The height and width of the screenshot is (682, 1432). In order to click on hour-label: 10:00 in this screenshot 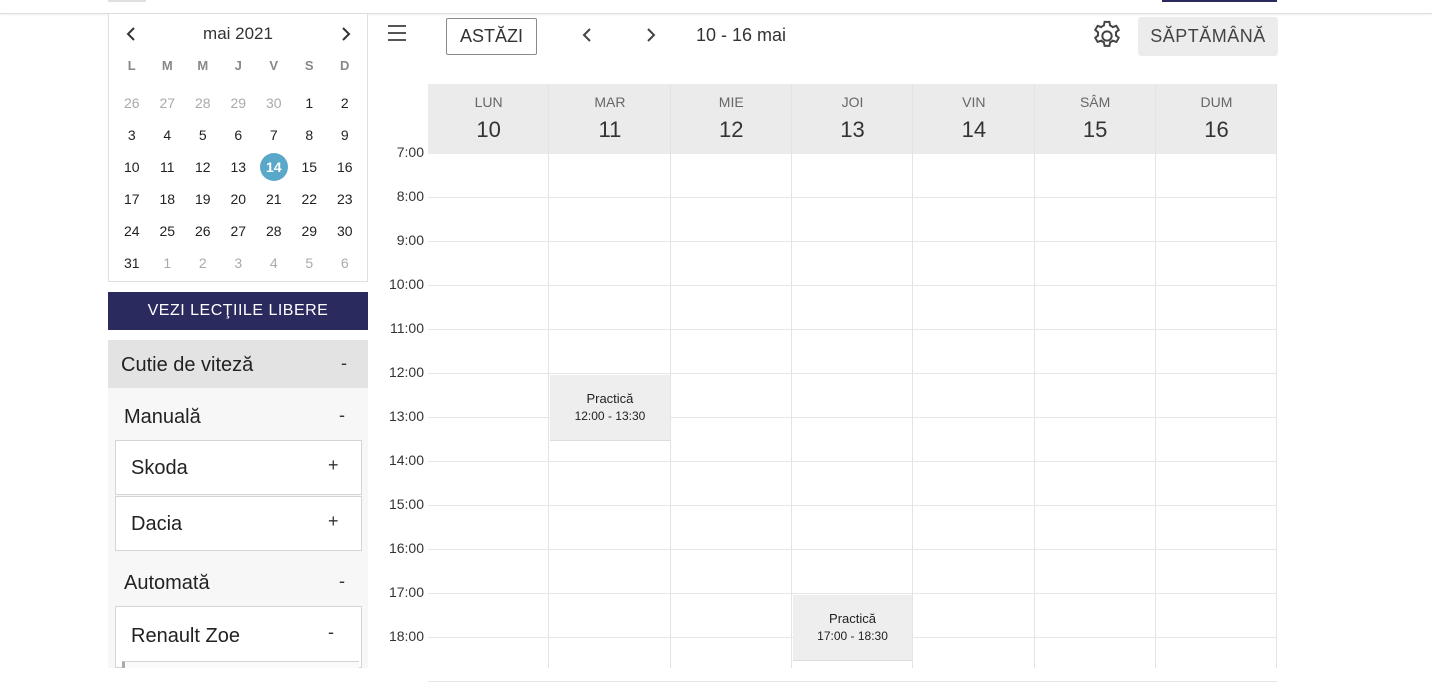, I will do `click(406, 284)`.